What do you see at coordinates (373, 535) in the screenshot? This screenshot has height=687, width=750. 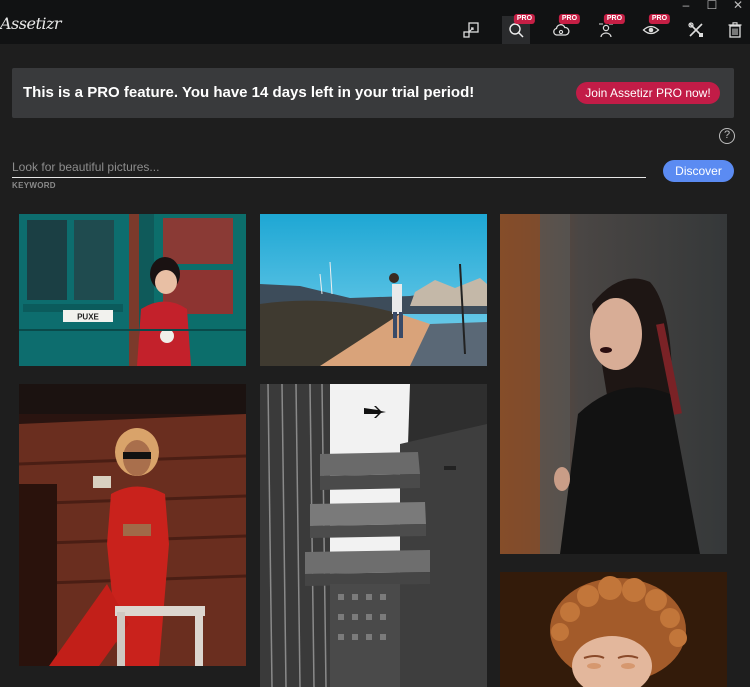 I see `photo-building-airplane` at bounding box center [373, 535].